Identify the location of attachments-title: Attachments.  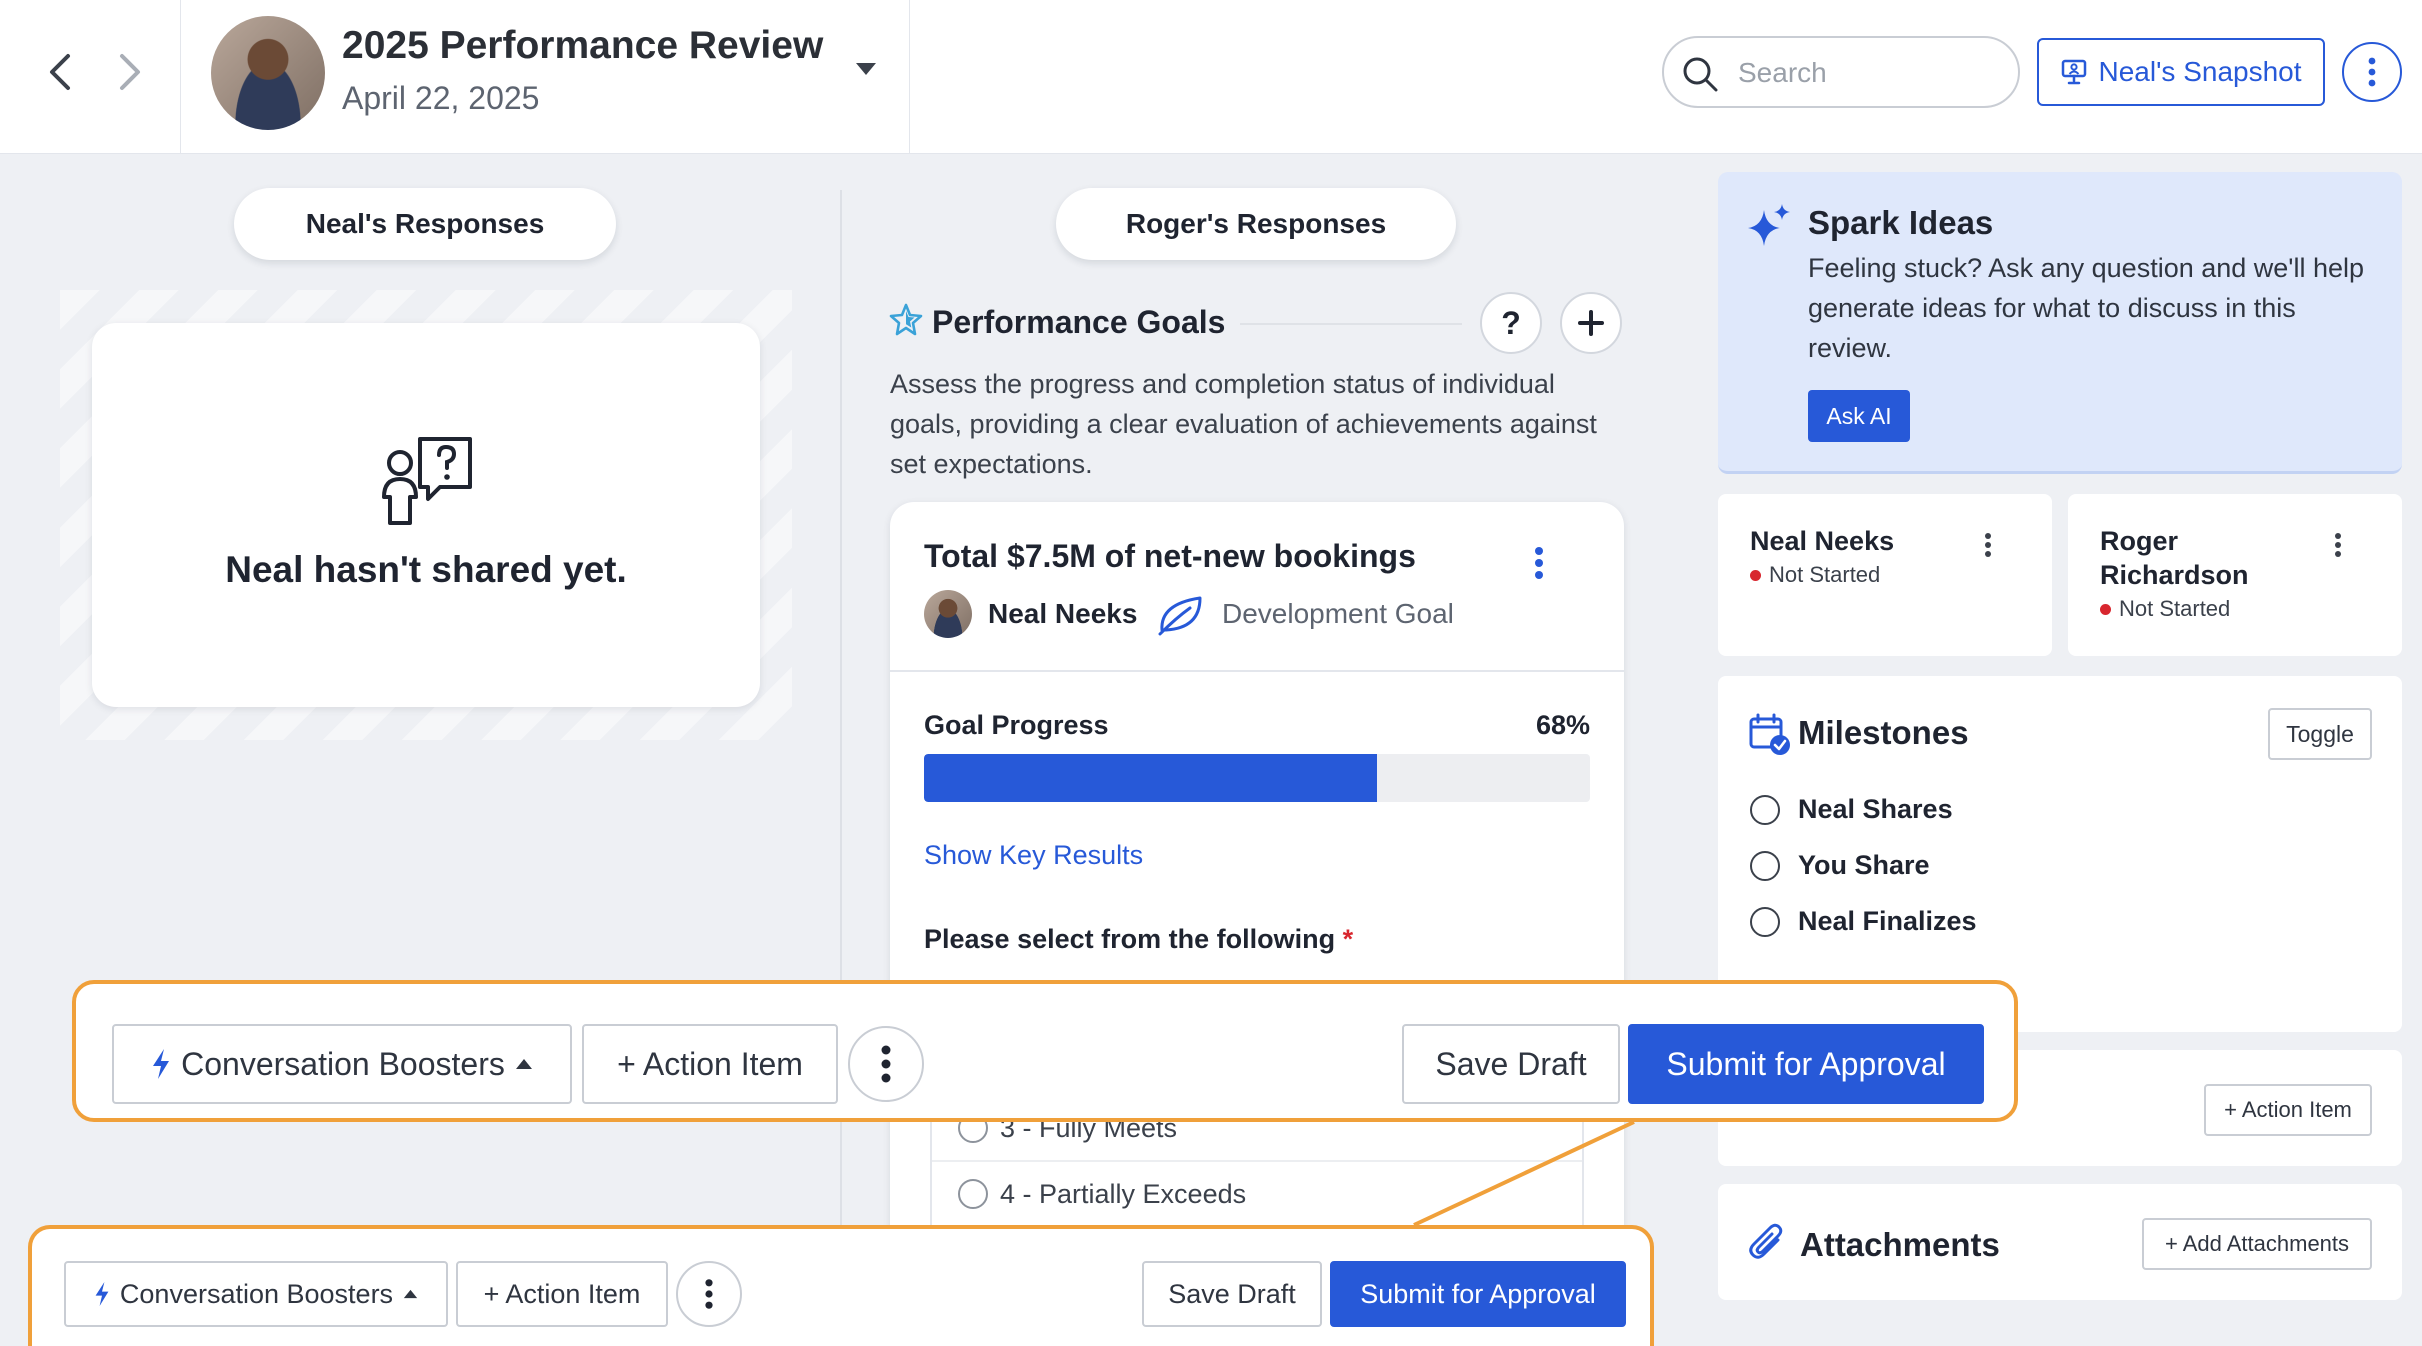
(1900, 1244).